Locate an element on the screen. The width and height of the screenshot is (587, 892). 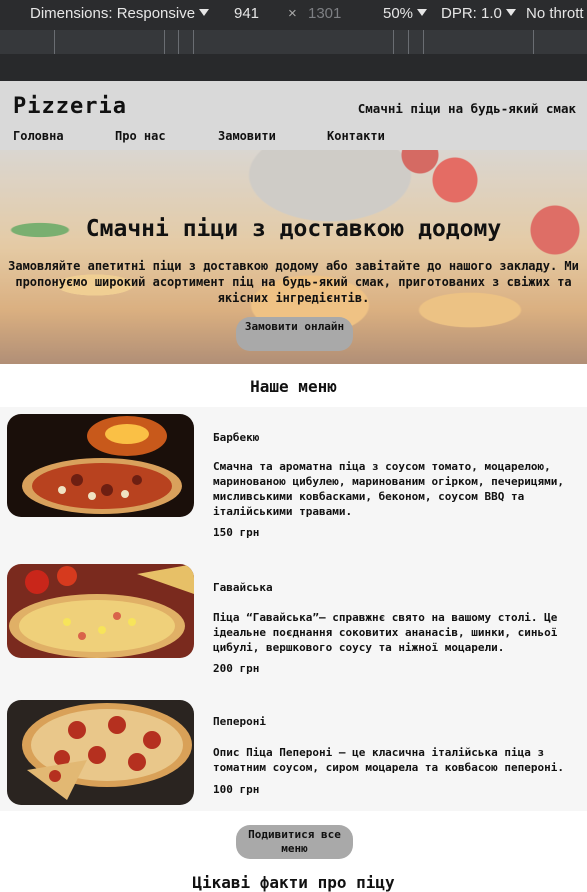
pizza-hawaiian-image is located at coordinates (100, 611).